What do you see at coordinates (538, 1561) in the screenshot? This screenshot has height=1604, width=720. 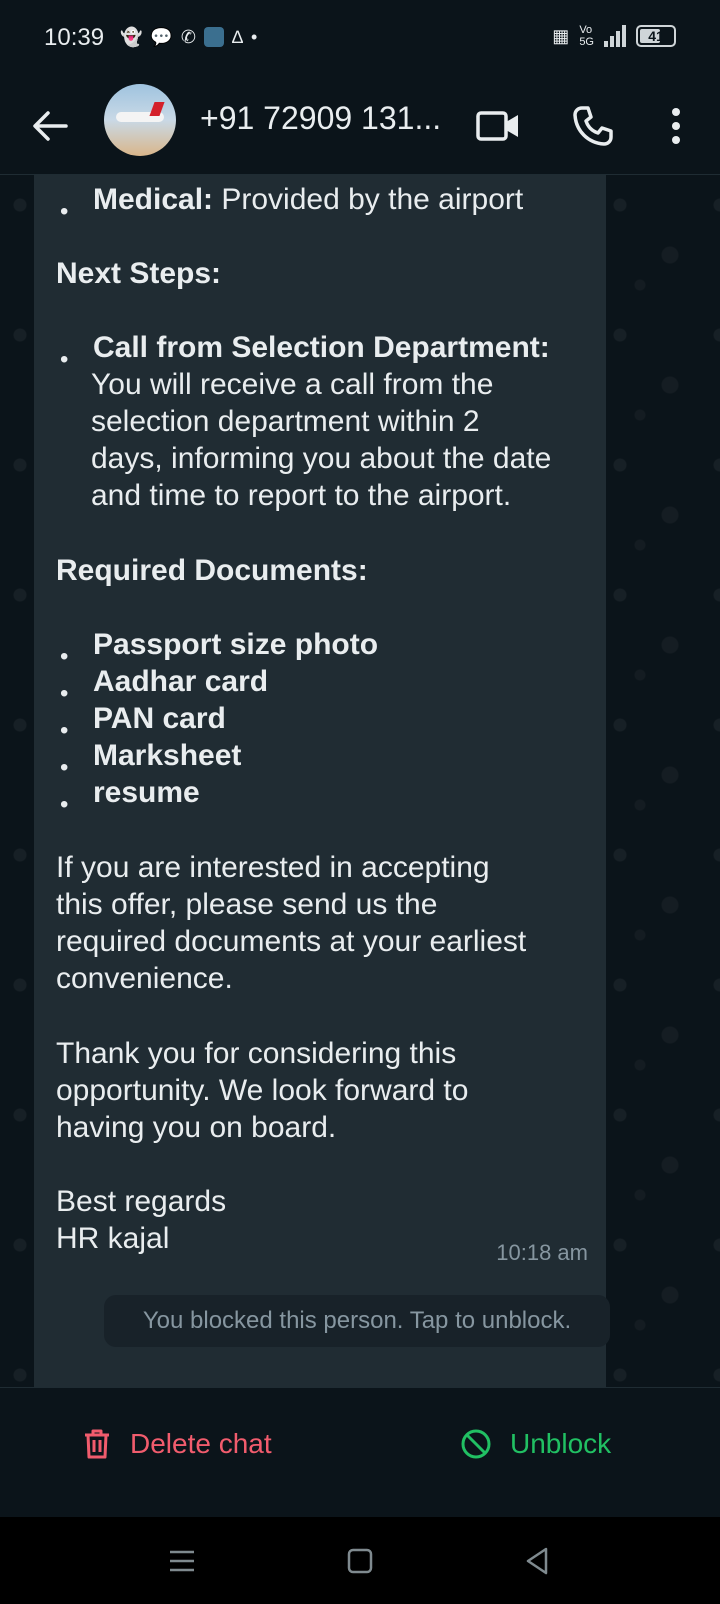 I see `back-nav-icon` at bounding box center [538, 1561].